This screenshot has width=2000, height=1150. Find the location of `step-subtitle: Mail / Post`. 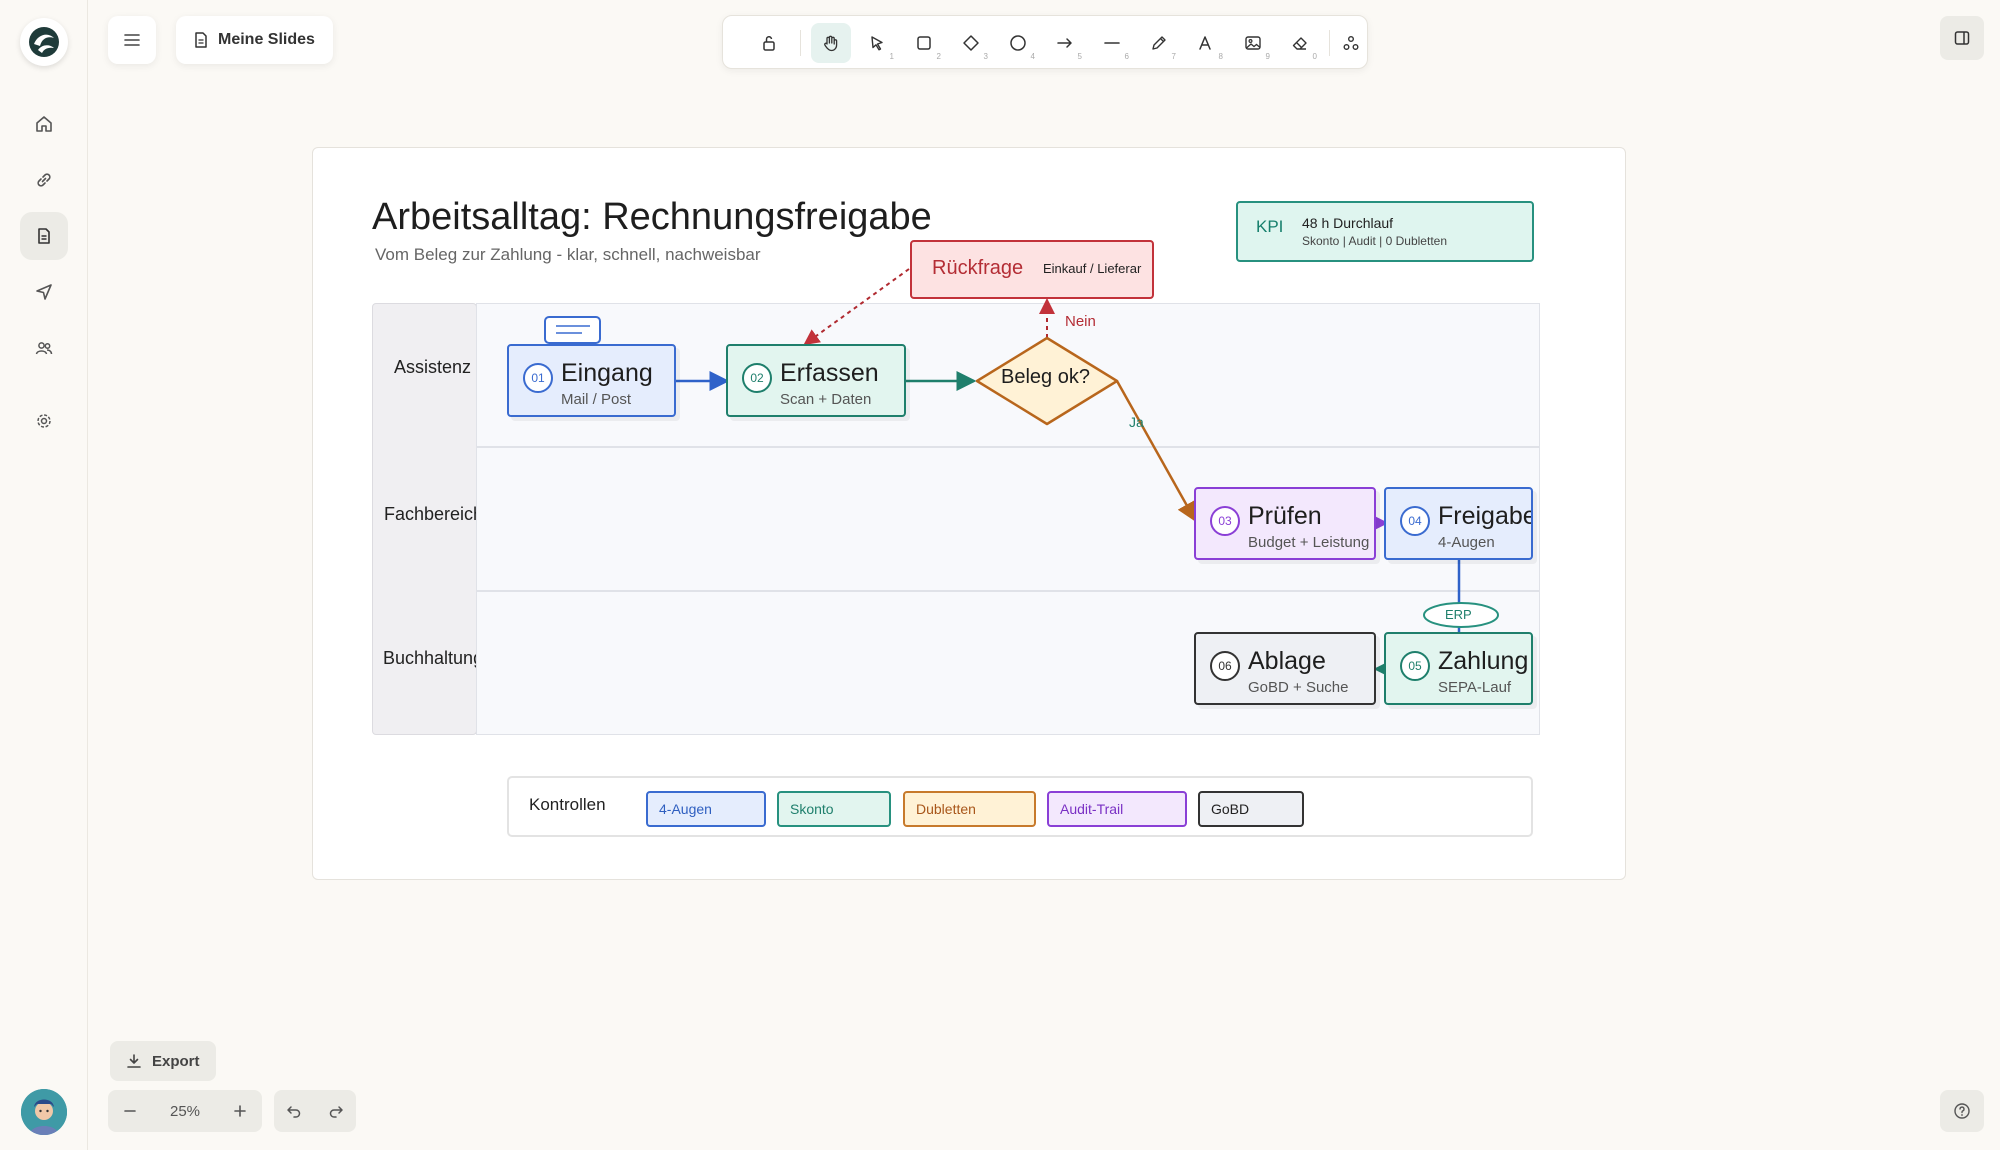

step-subtitle: Mail / Post is located at coordinates (596, 399).